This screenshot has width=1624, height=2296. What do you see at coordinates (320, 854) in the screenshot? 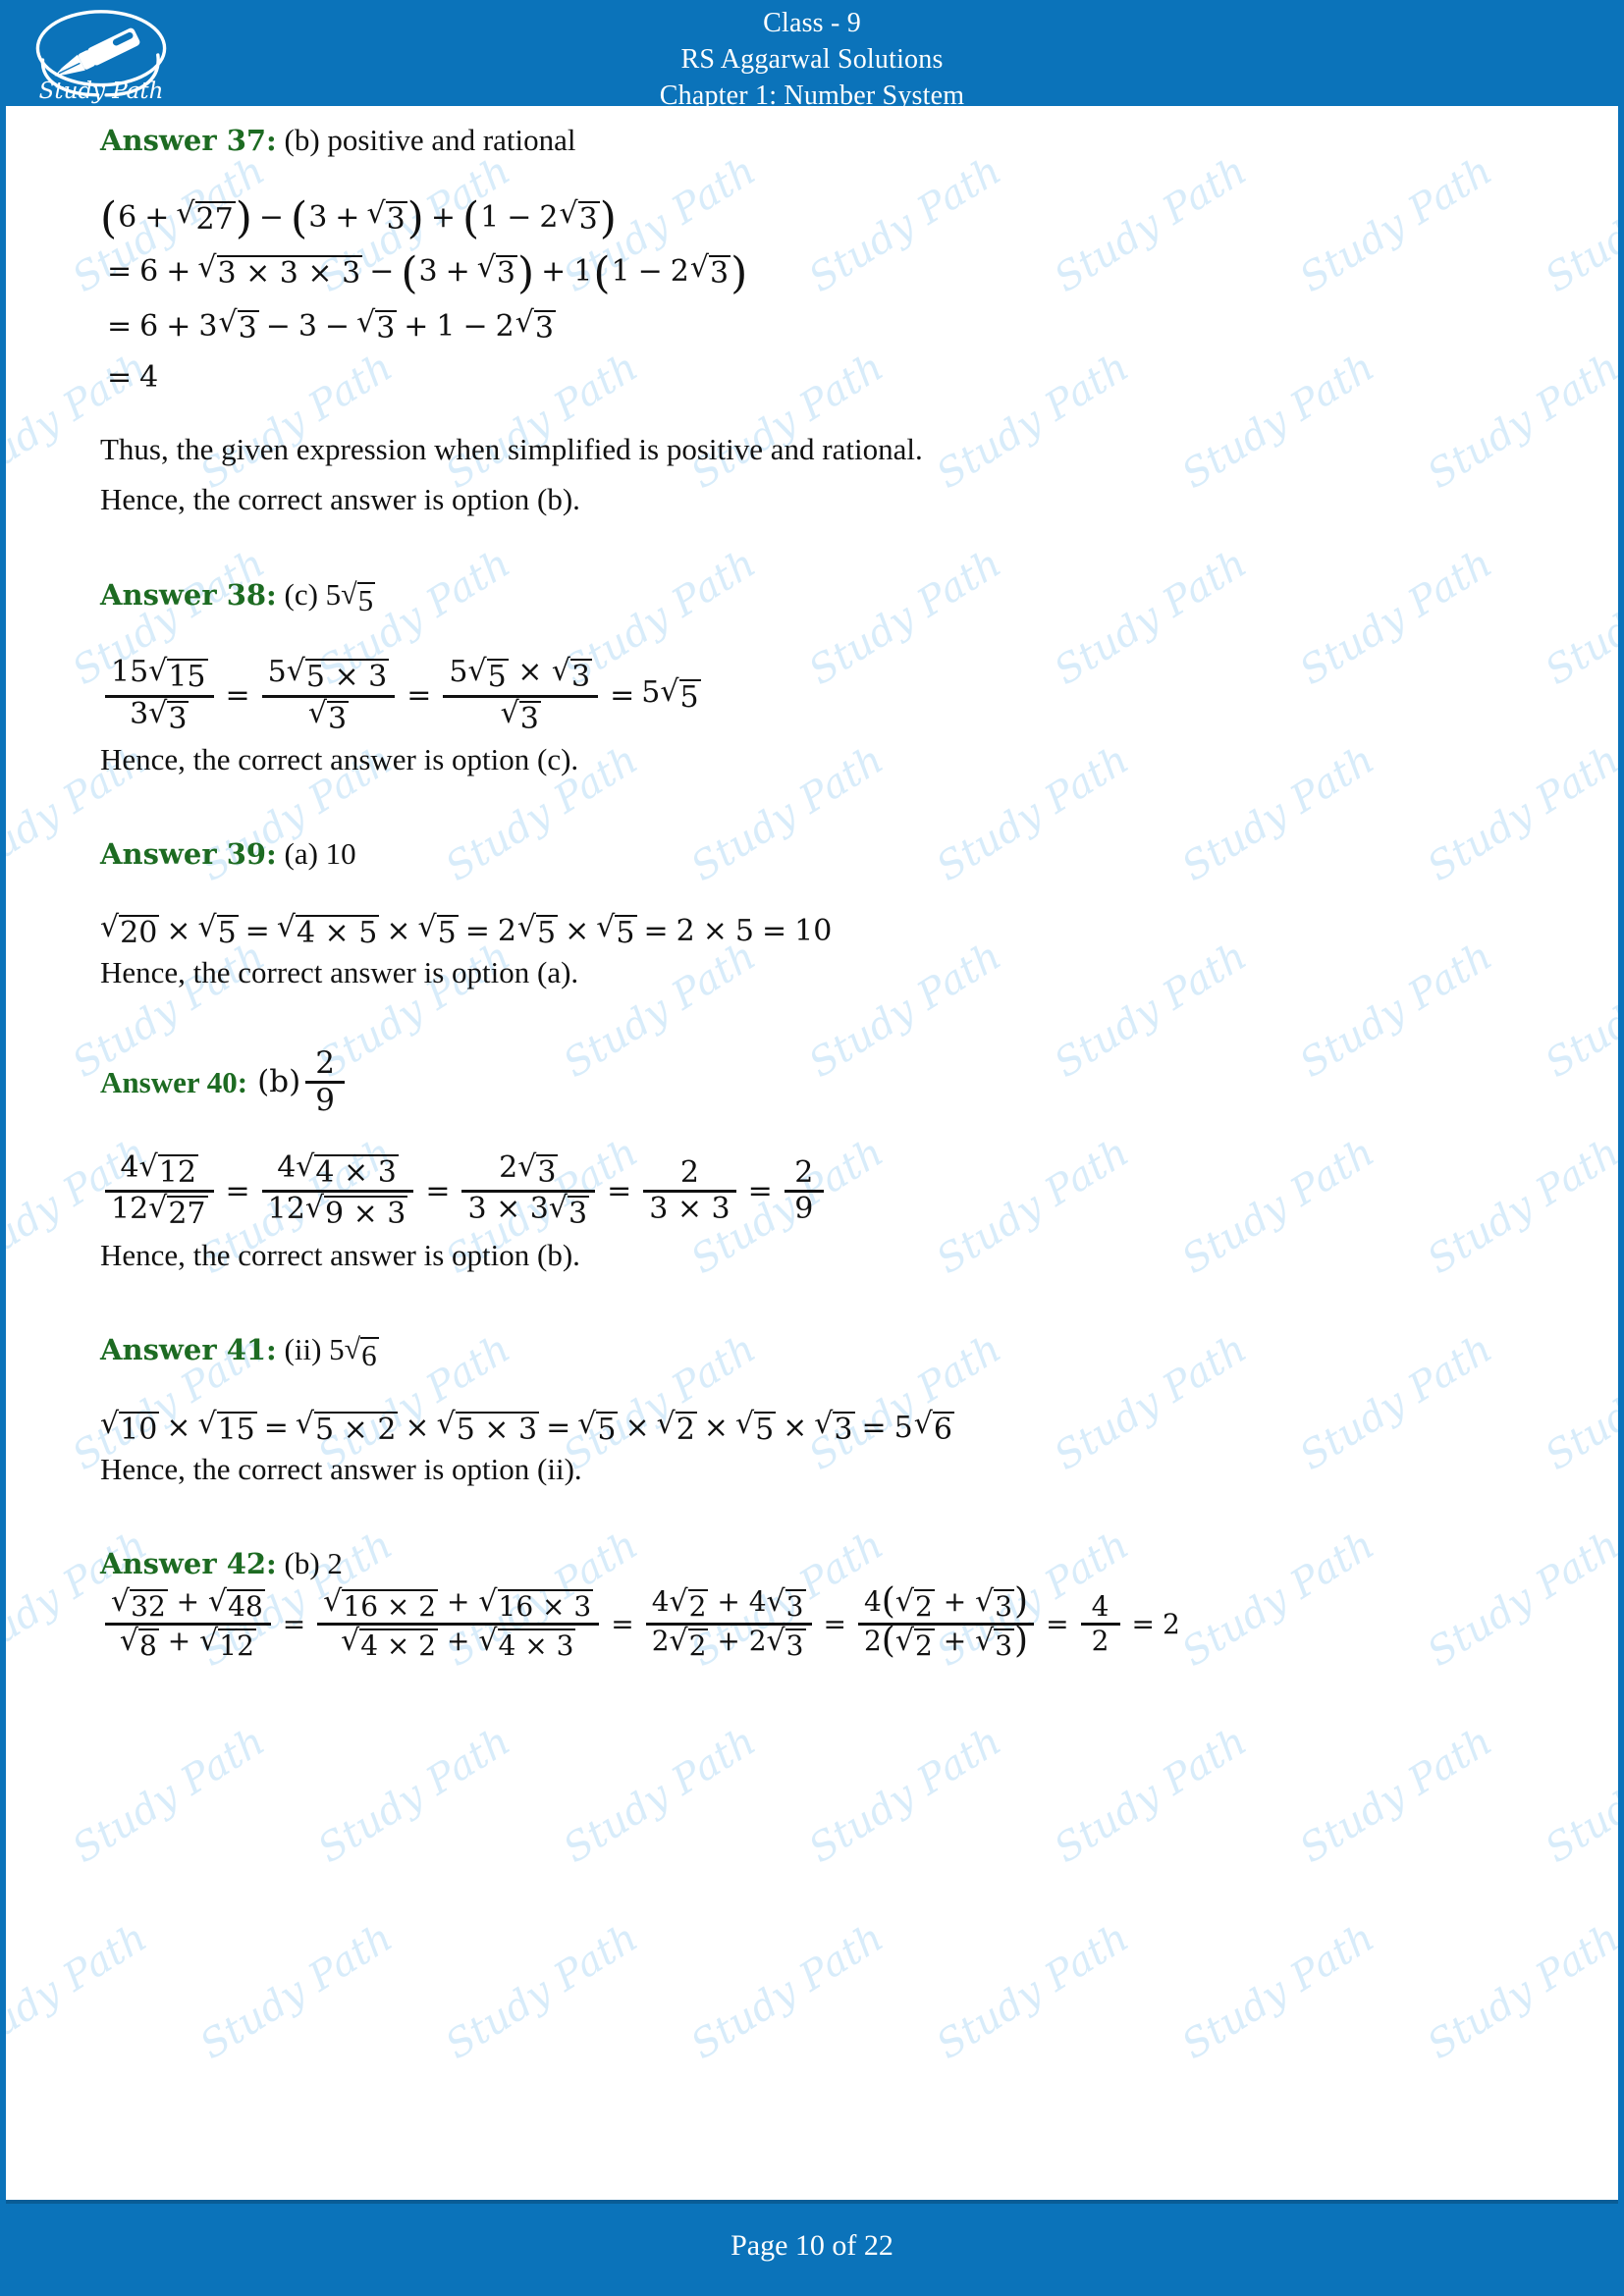
I see `answer-39-option: (a) 10` at bounding box center [320, 854].